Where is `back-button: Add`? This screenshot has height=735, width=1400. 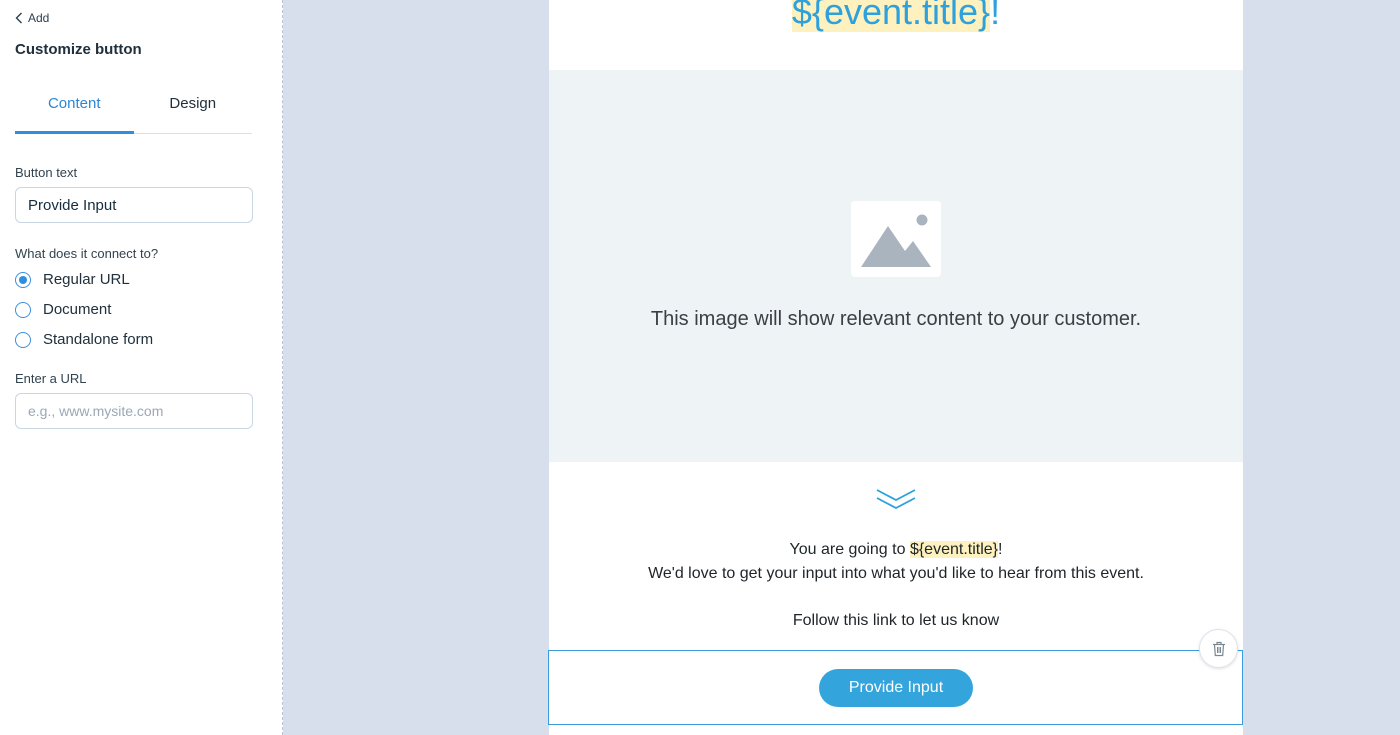
back-button: Add is located at coordinates (32, 18).